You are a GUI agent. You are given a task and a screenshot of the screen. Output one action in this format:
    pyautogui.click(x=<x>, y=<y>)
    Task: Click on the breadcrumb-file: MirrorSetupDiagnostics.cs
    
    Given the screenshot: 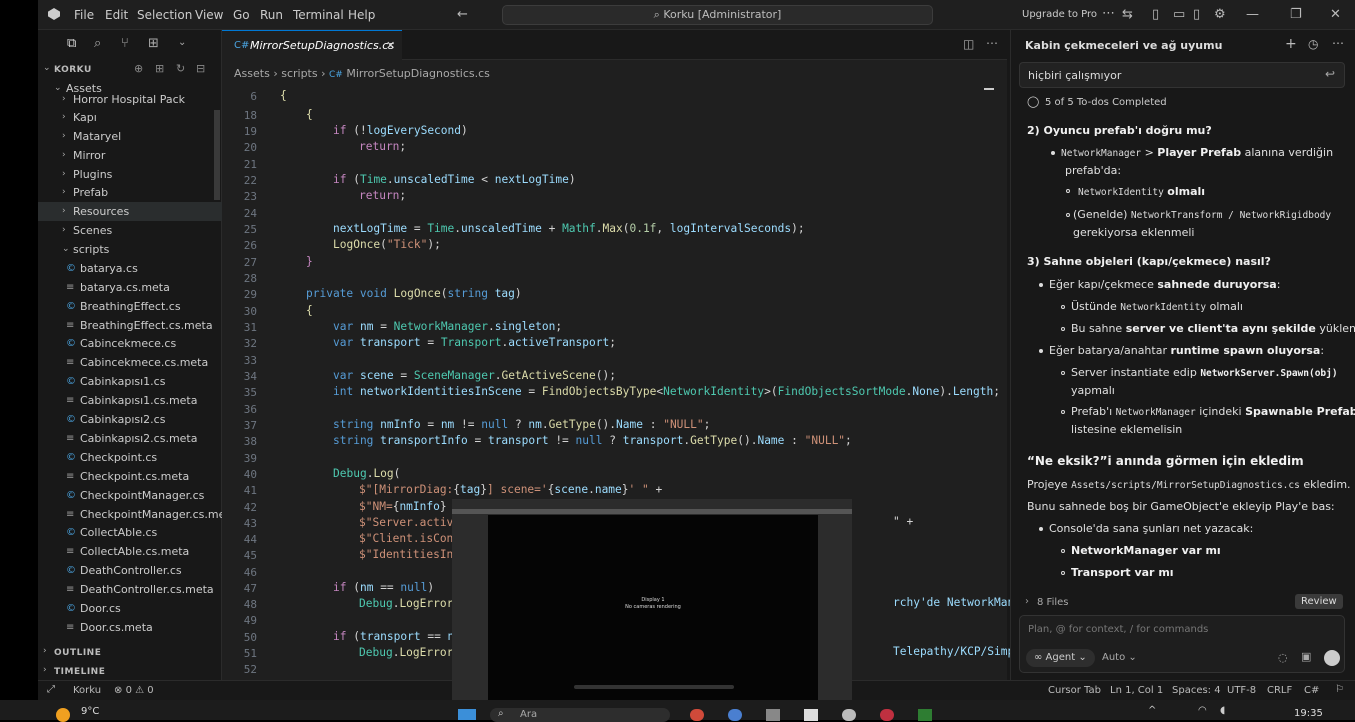 What is the action you would take?
    pyautogui.click(x=418, y=73)
    